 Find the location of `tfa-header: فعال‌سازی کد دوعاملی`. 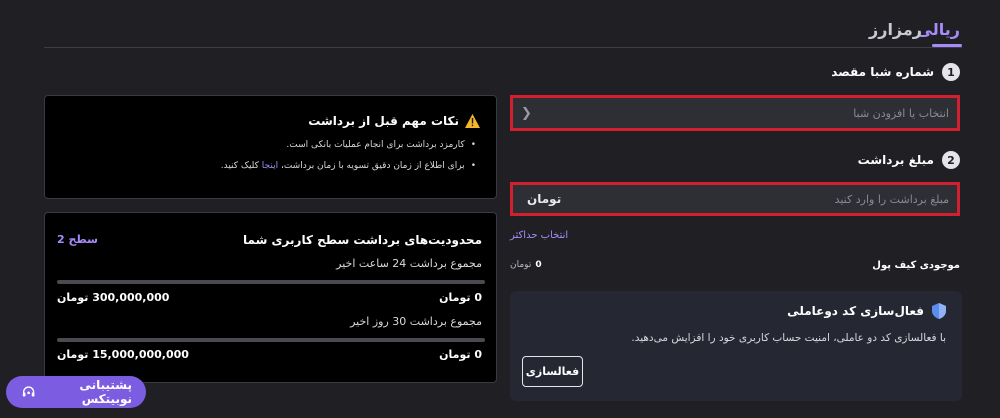

tfa-header: فعال‌سازی کد دوعاملی is located at coordinates (866, 311).